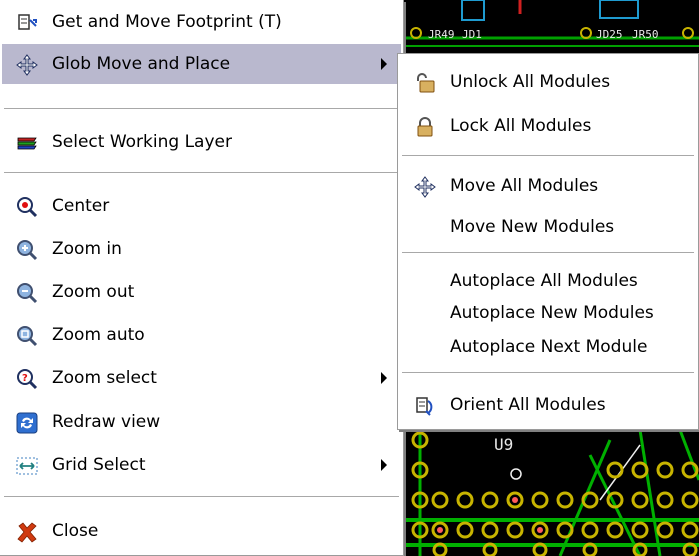  What do you see at coordinates (528, 405) in the screenshot?
I see `submenu-item-label: Orient All Modules` at bounding box center [528, 405].